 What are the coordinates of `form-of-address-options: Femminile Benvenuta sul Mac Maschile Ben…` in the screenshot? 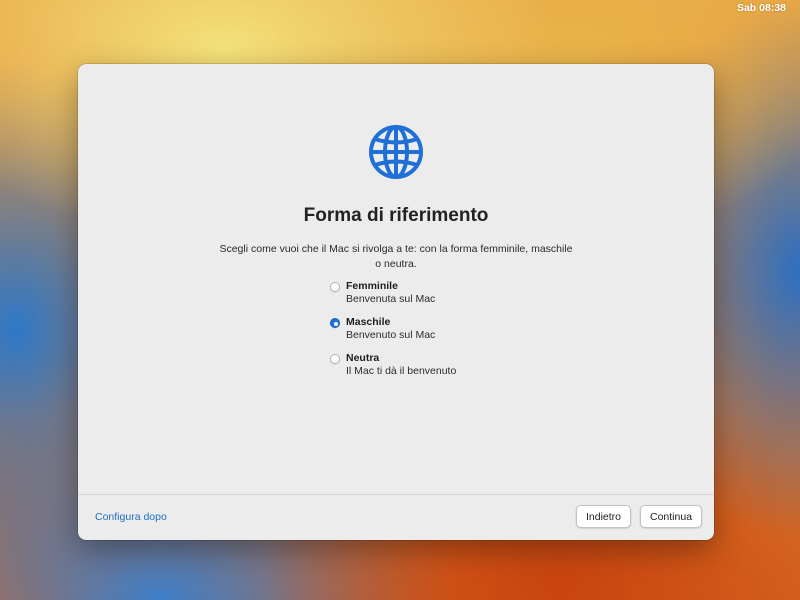 It's located at (393, 334).